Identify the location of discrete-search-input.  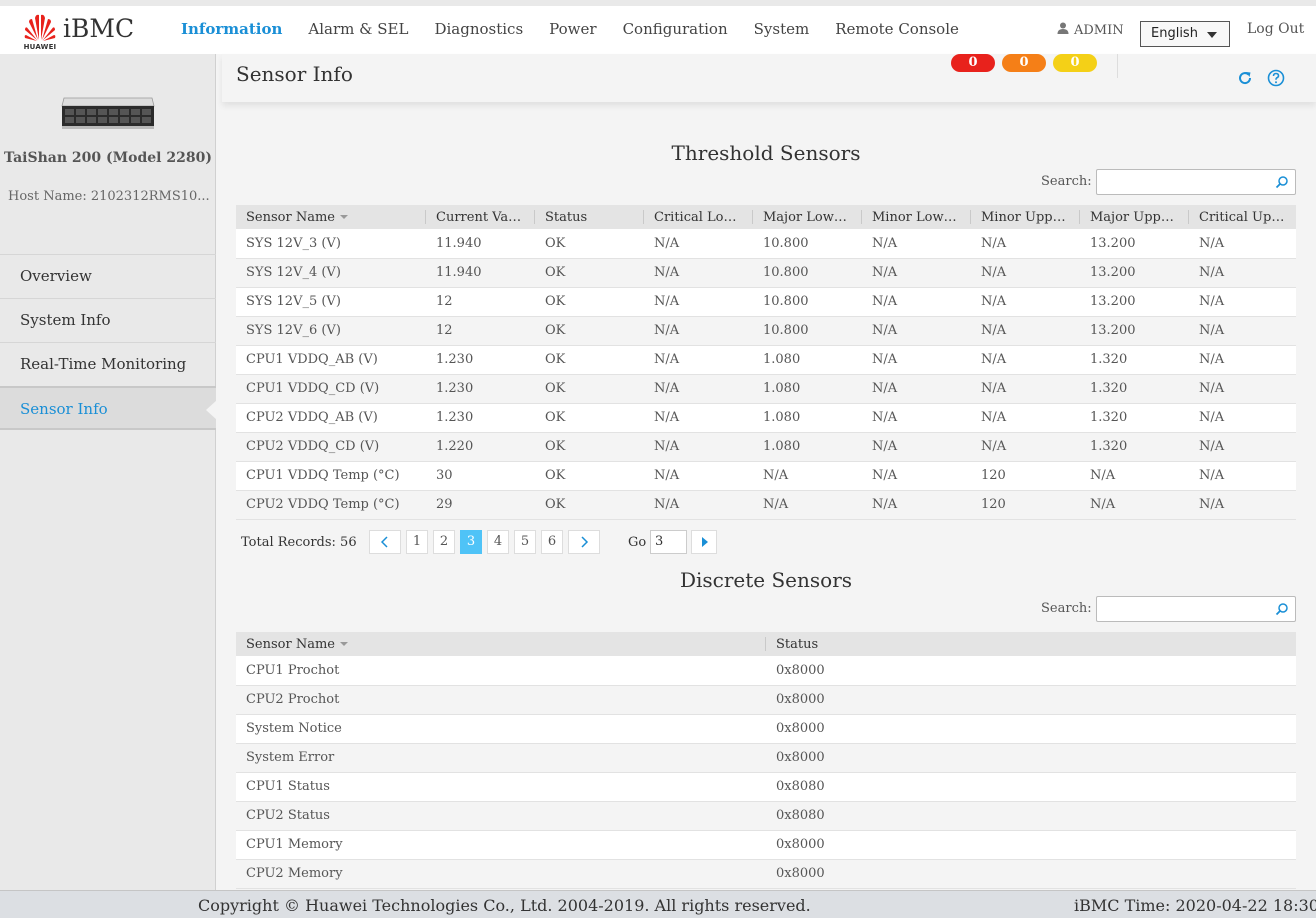
(1186, 609).